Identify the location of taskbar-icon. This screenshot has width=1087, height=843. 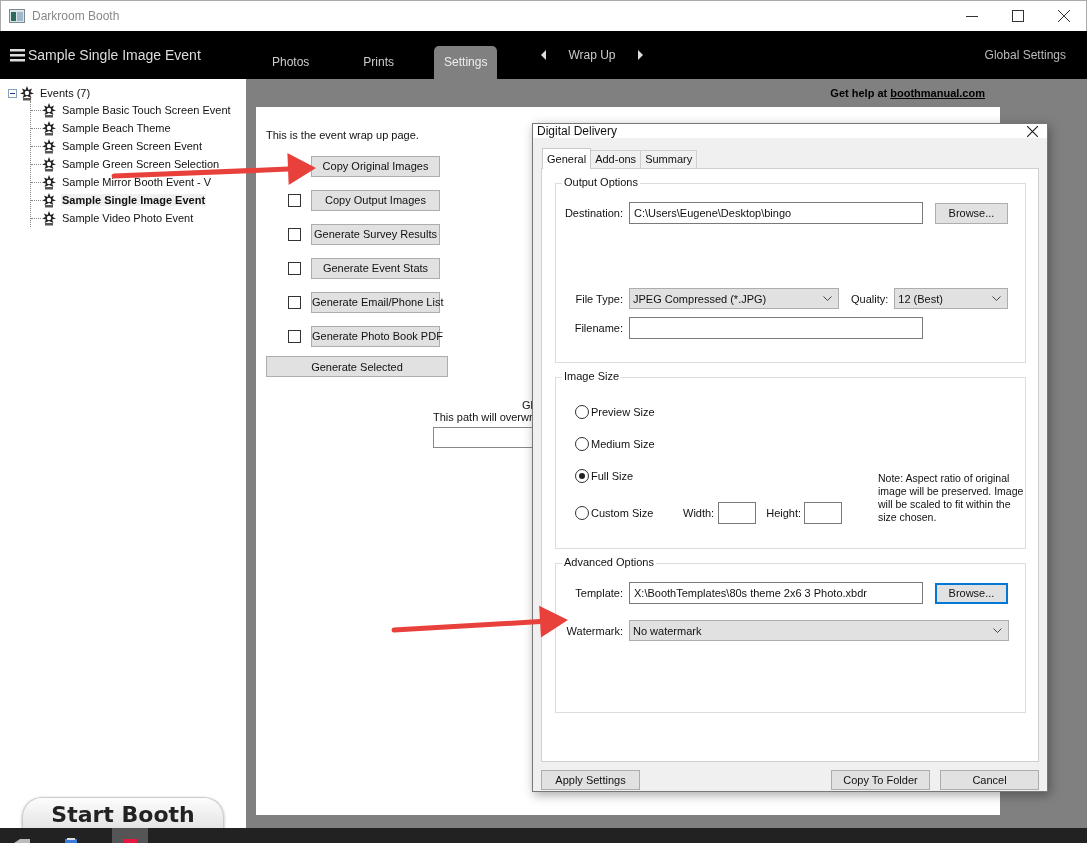
(22, 840).